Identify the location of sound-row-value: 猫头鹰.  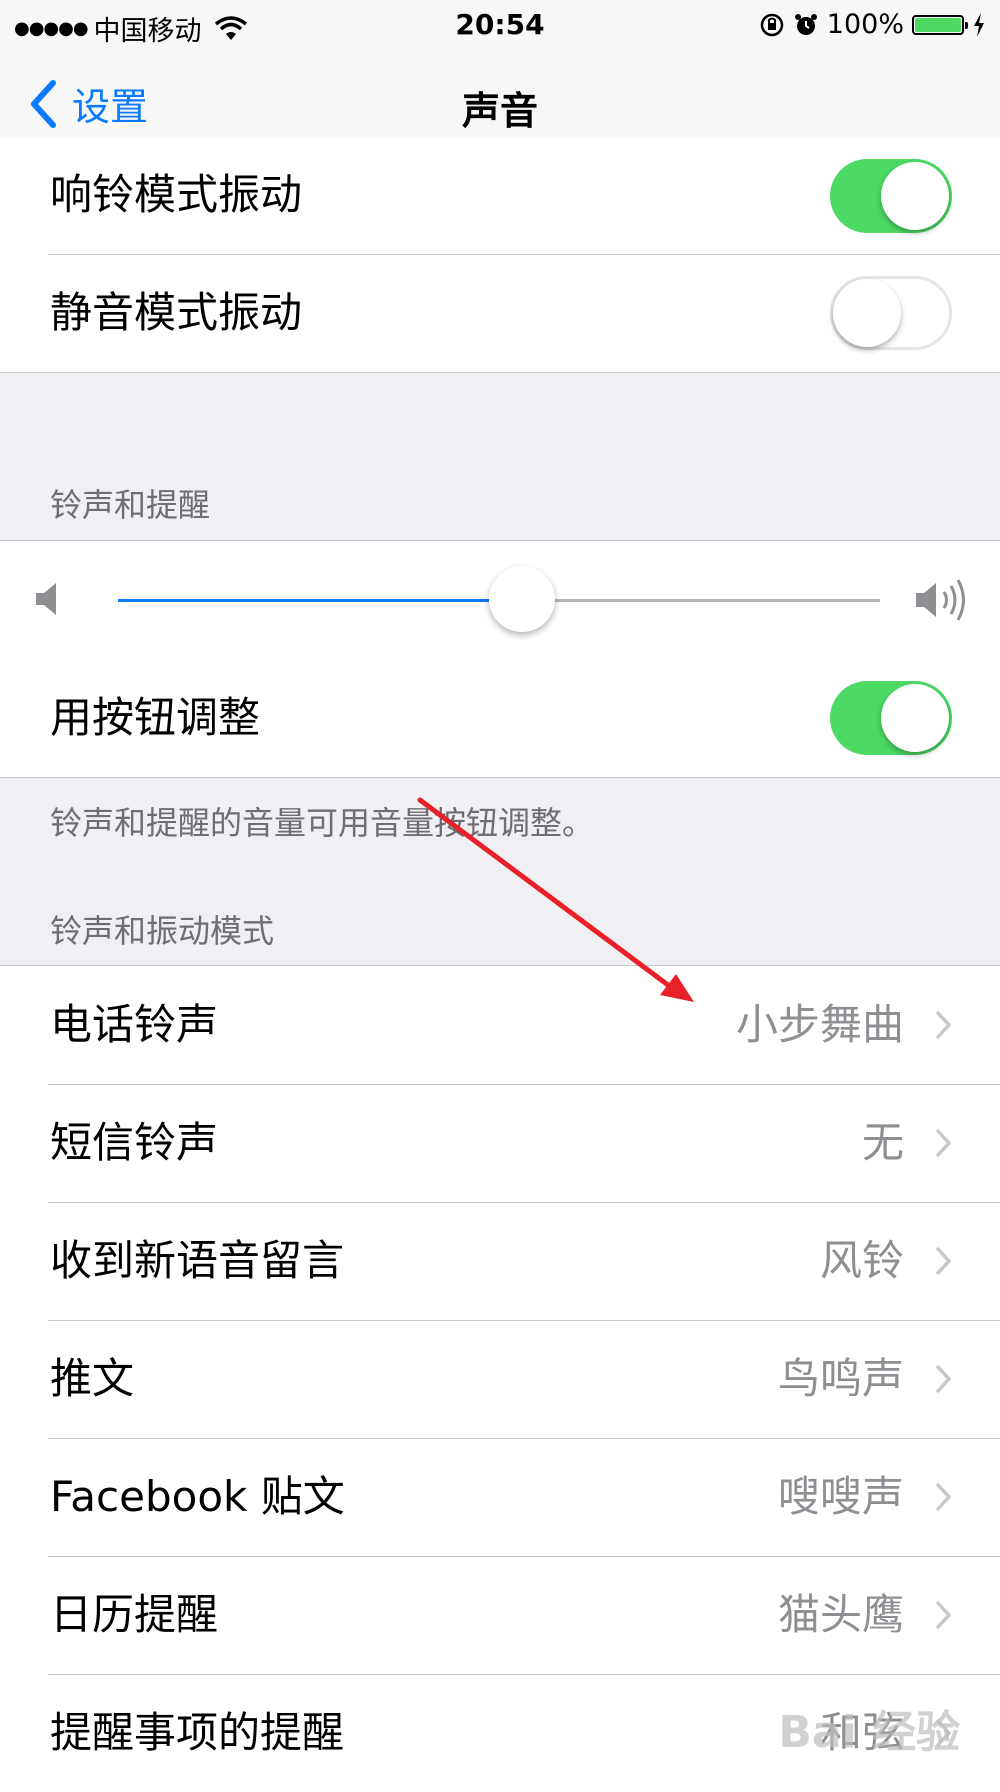
(840, 1614).